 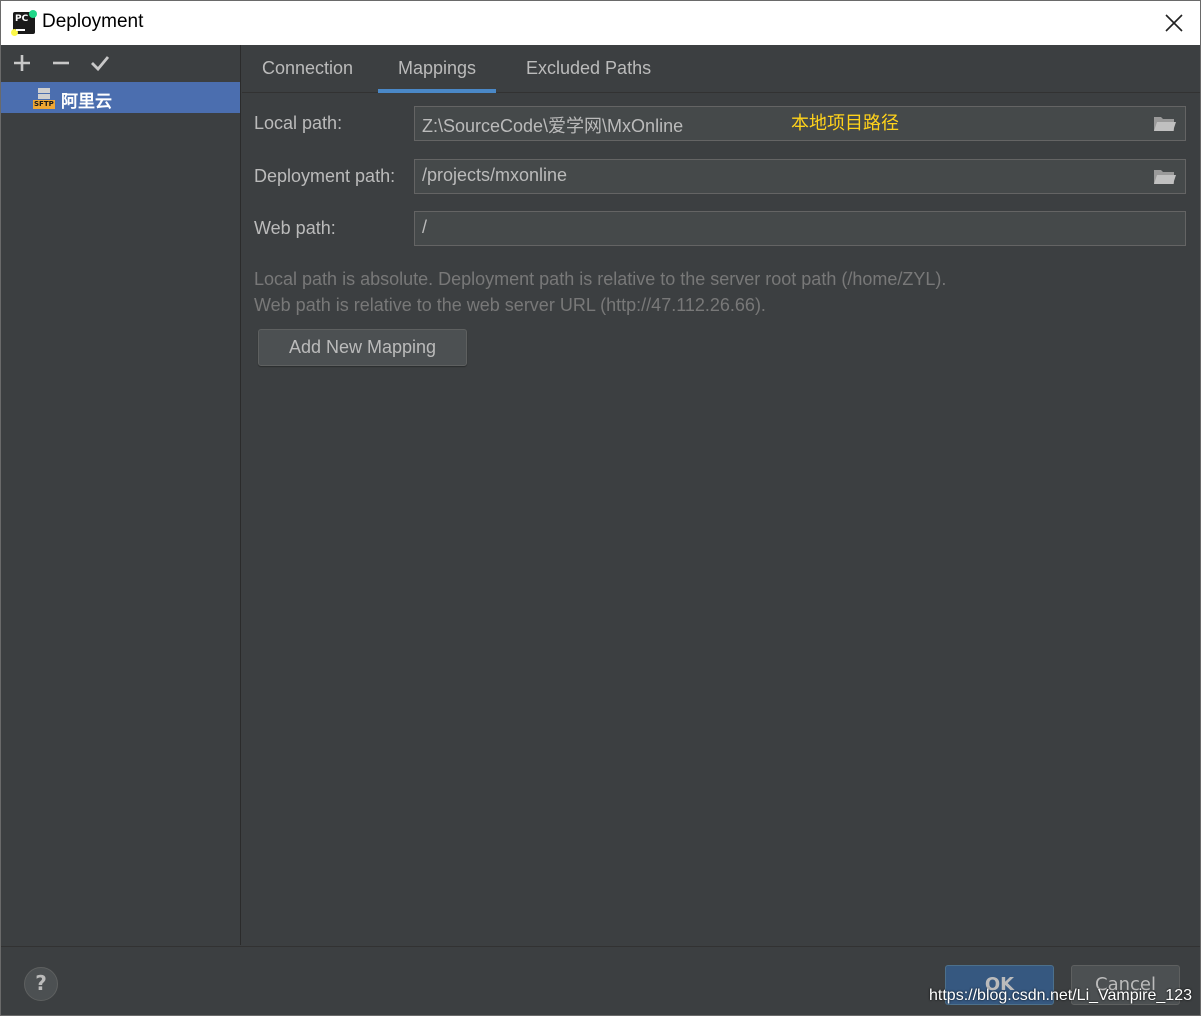 What do you see at coordinates (553, 126) in the screenshot?
I see `local-path-value: Z:\SourceCode\爱学网\MxOnline` at bounding box center [553, 126].